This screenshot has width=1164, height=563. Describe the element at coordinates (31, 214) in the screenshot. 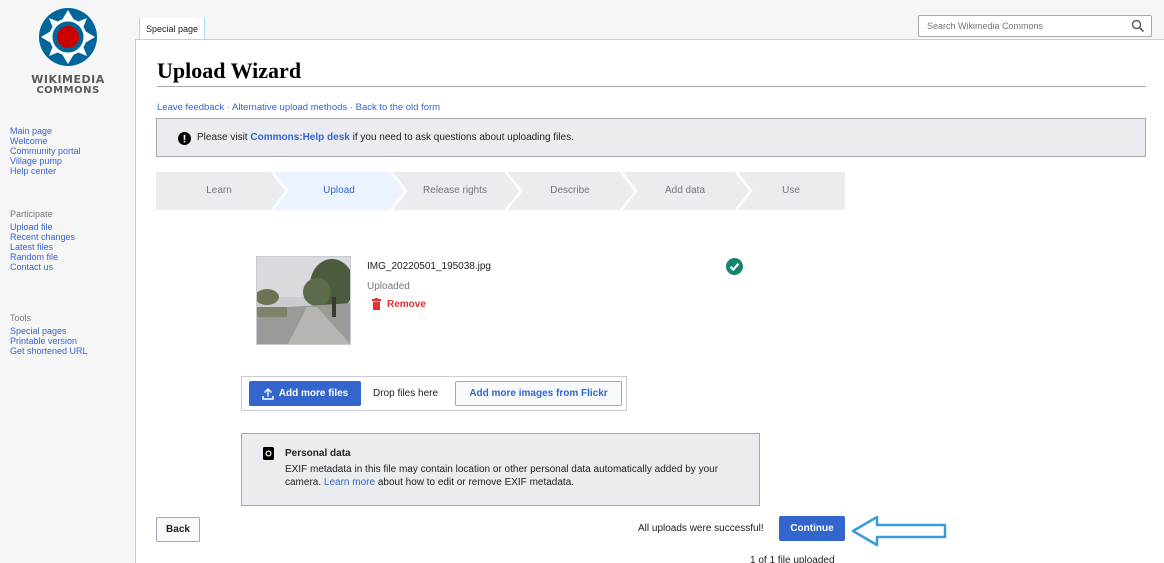

I see `sidebar-heading-participate: Participate` at that location.